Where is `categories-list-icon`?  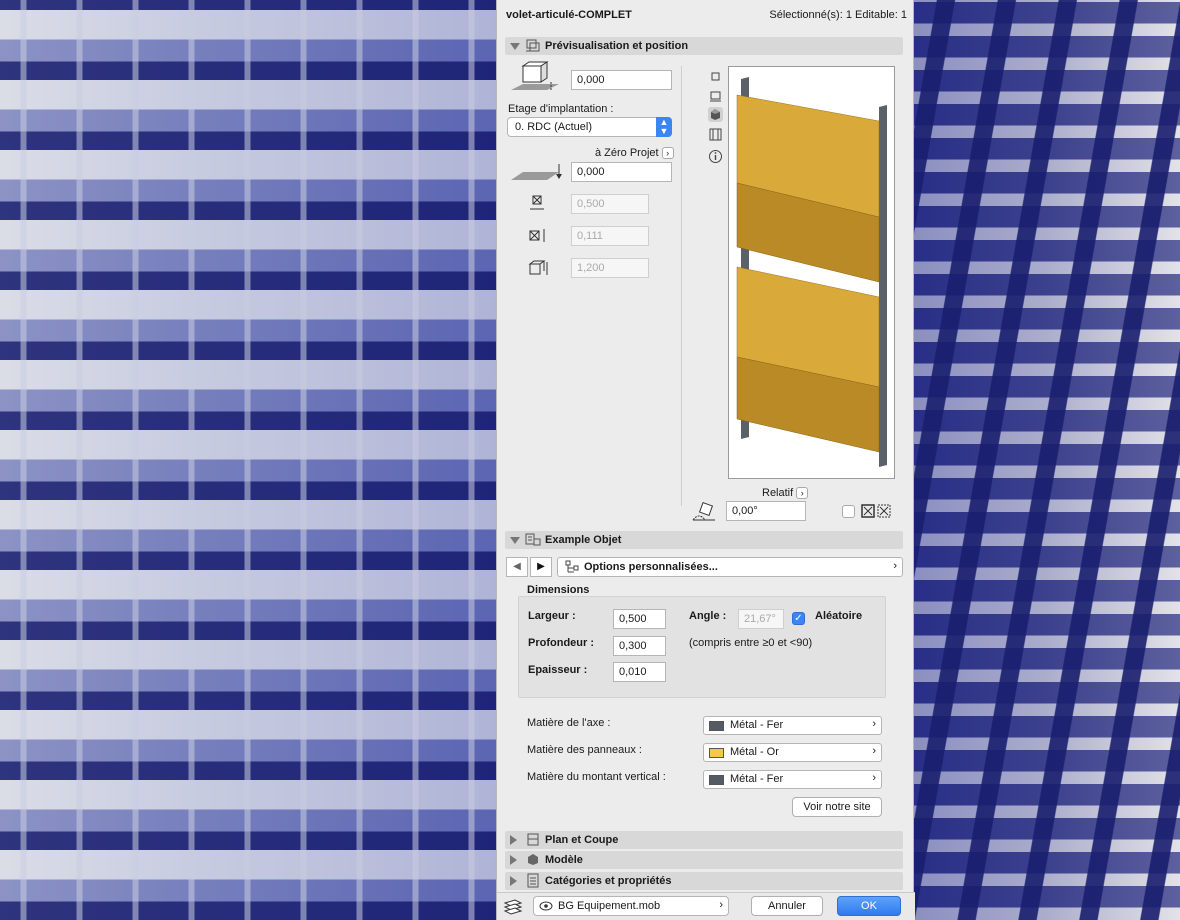
categories-list-icon is located at coordinates (533, 880).